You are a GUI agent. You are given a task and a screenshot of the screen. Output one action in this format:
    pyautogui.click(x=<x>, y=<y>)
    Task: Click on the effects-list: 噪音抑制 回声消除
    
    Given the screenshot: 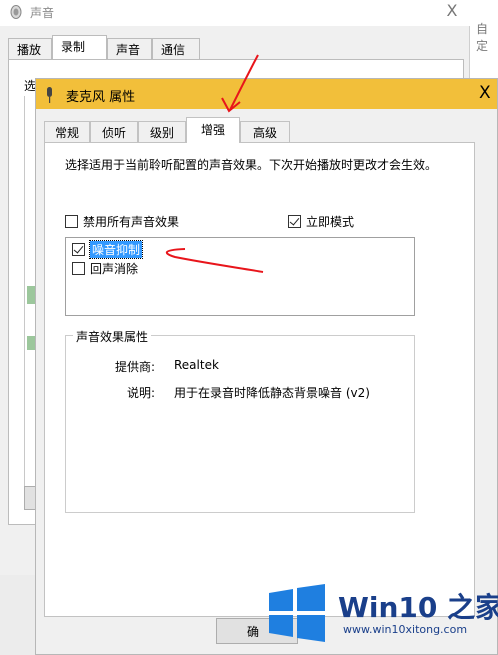 What is the action you would take?
    pyautogui.click(x=240, y=276)
    